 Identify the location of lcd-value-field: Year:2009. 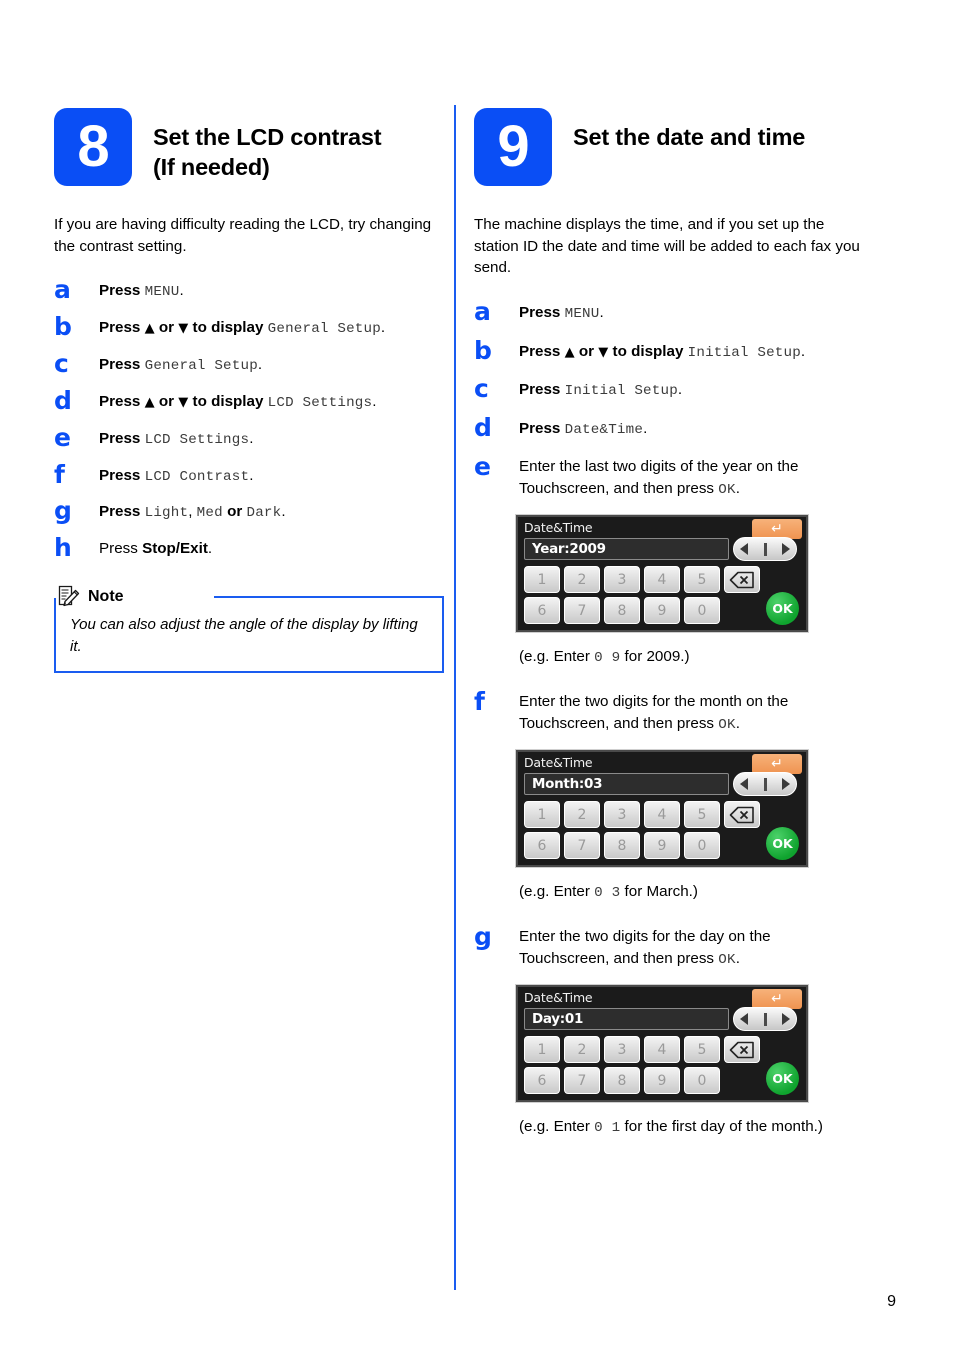
(626, 549).